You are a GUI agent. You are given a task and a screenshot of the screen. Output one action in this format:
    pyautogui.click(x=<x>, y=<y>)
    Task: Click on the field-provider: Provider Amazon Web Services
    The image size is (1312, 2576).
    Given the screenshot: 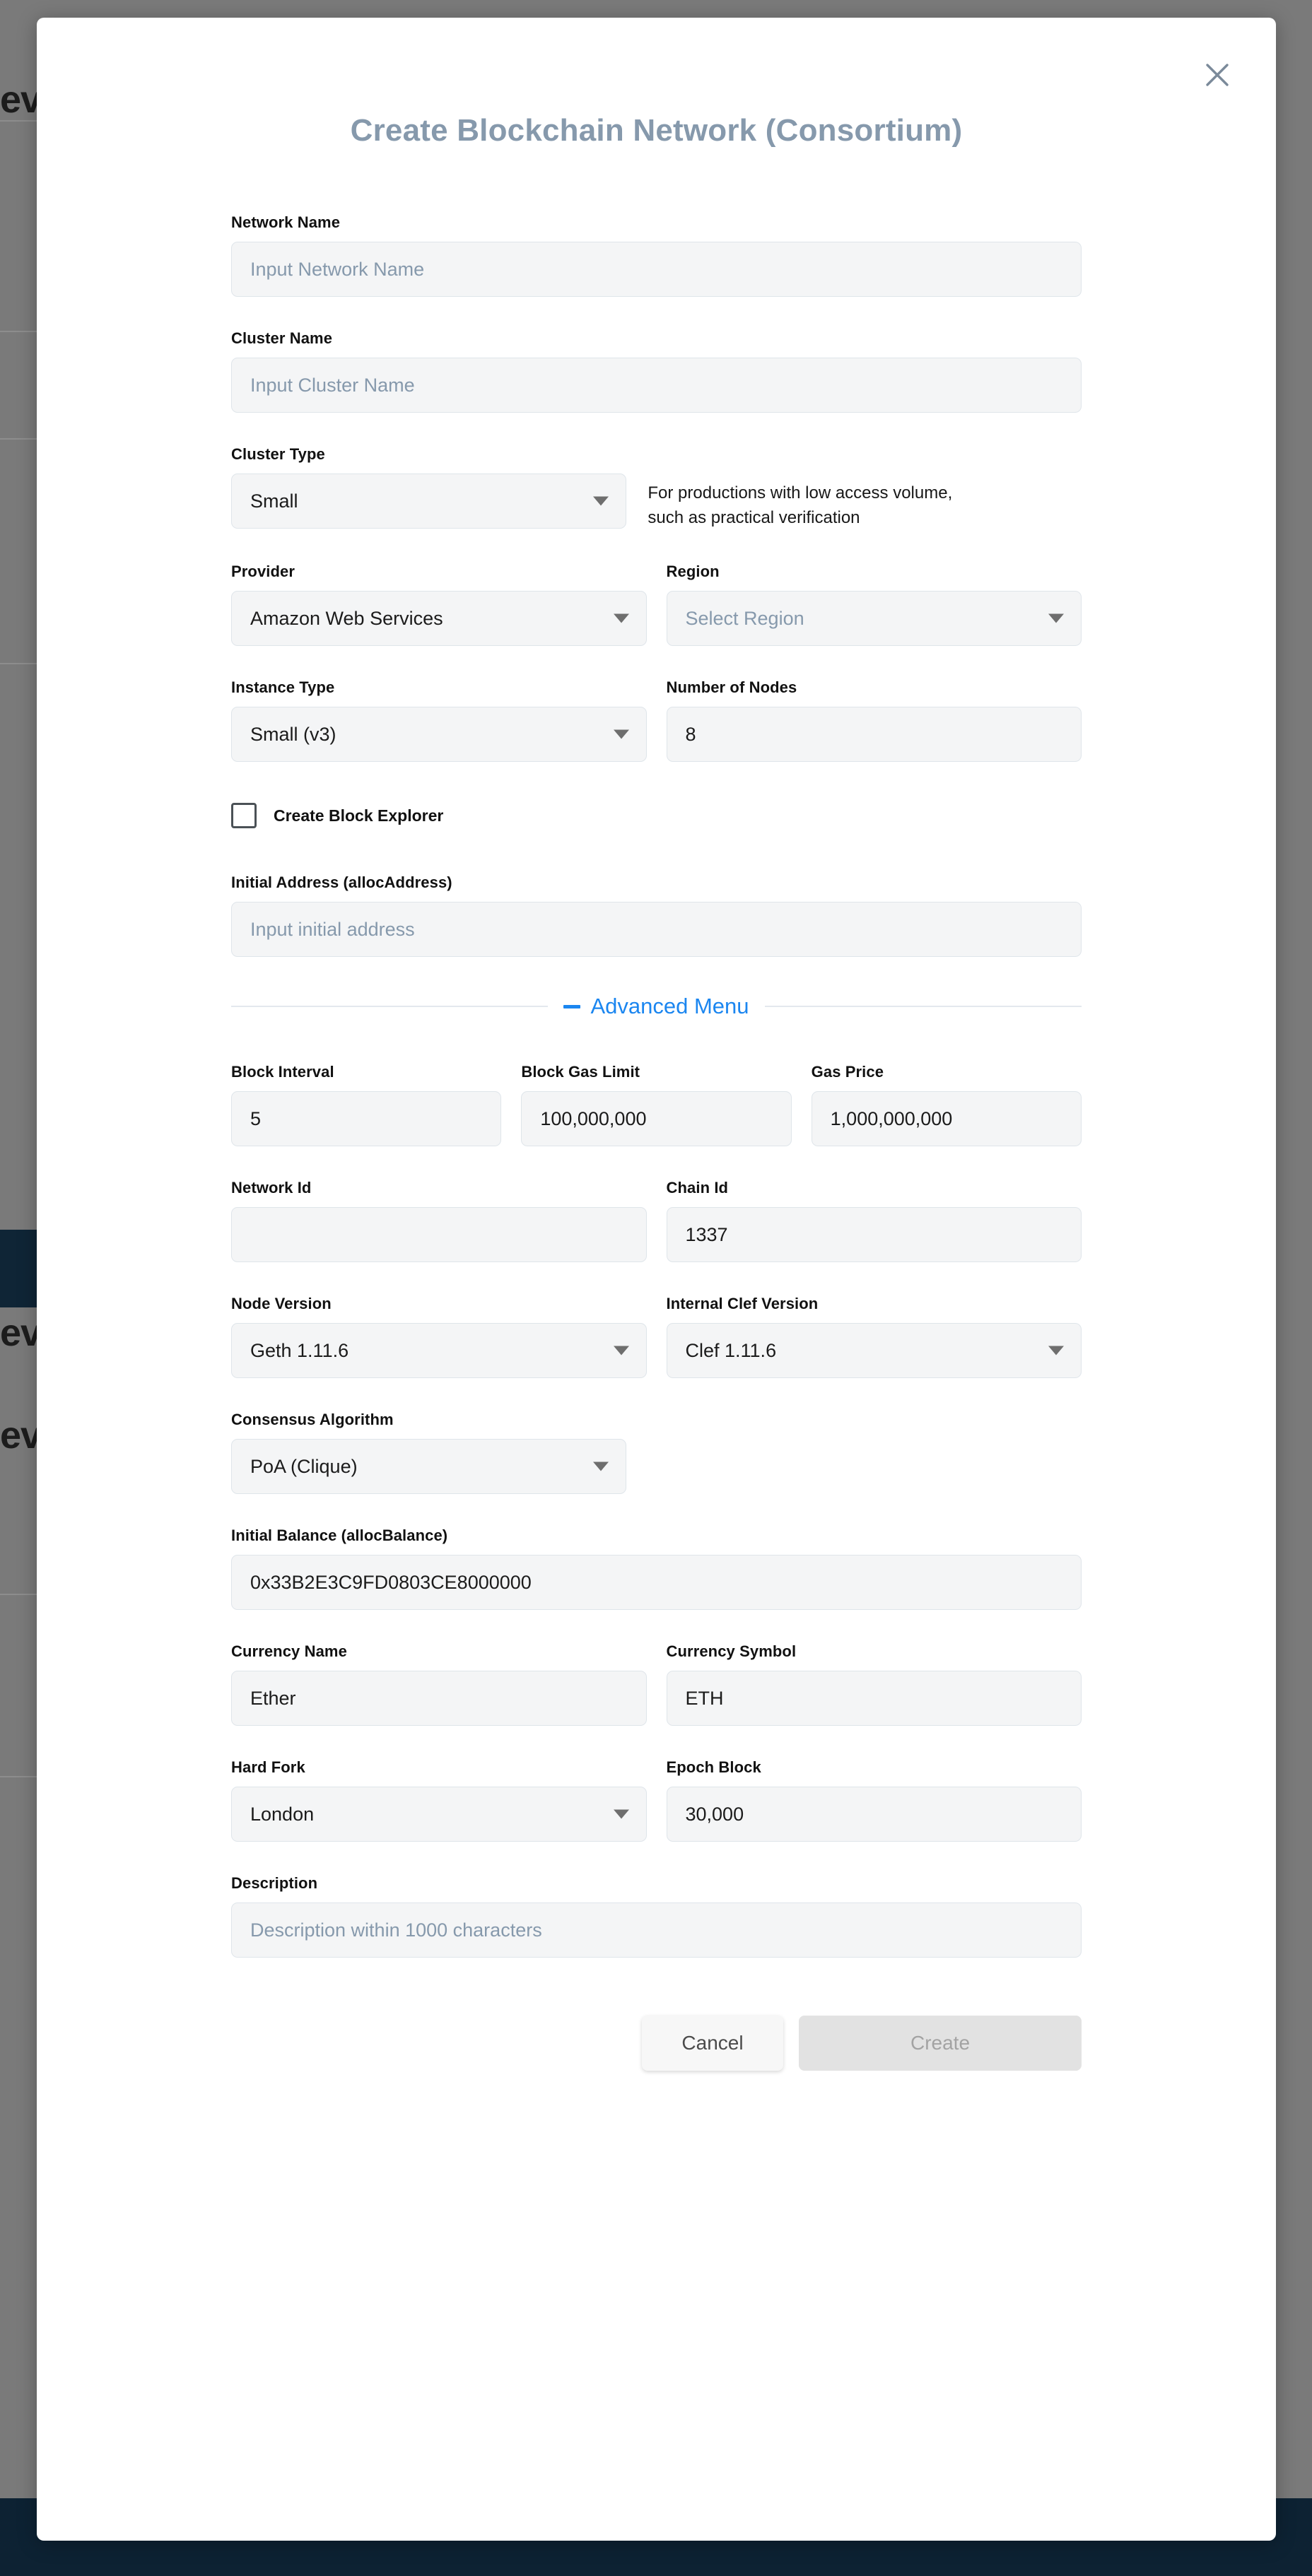 What is the action you would take?
    pyautogui.click(x=439, y=605)
    